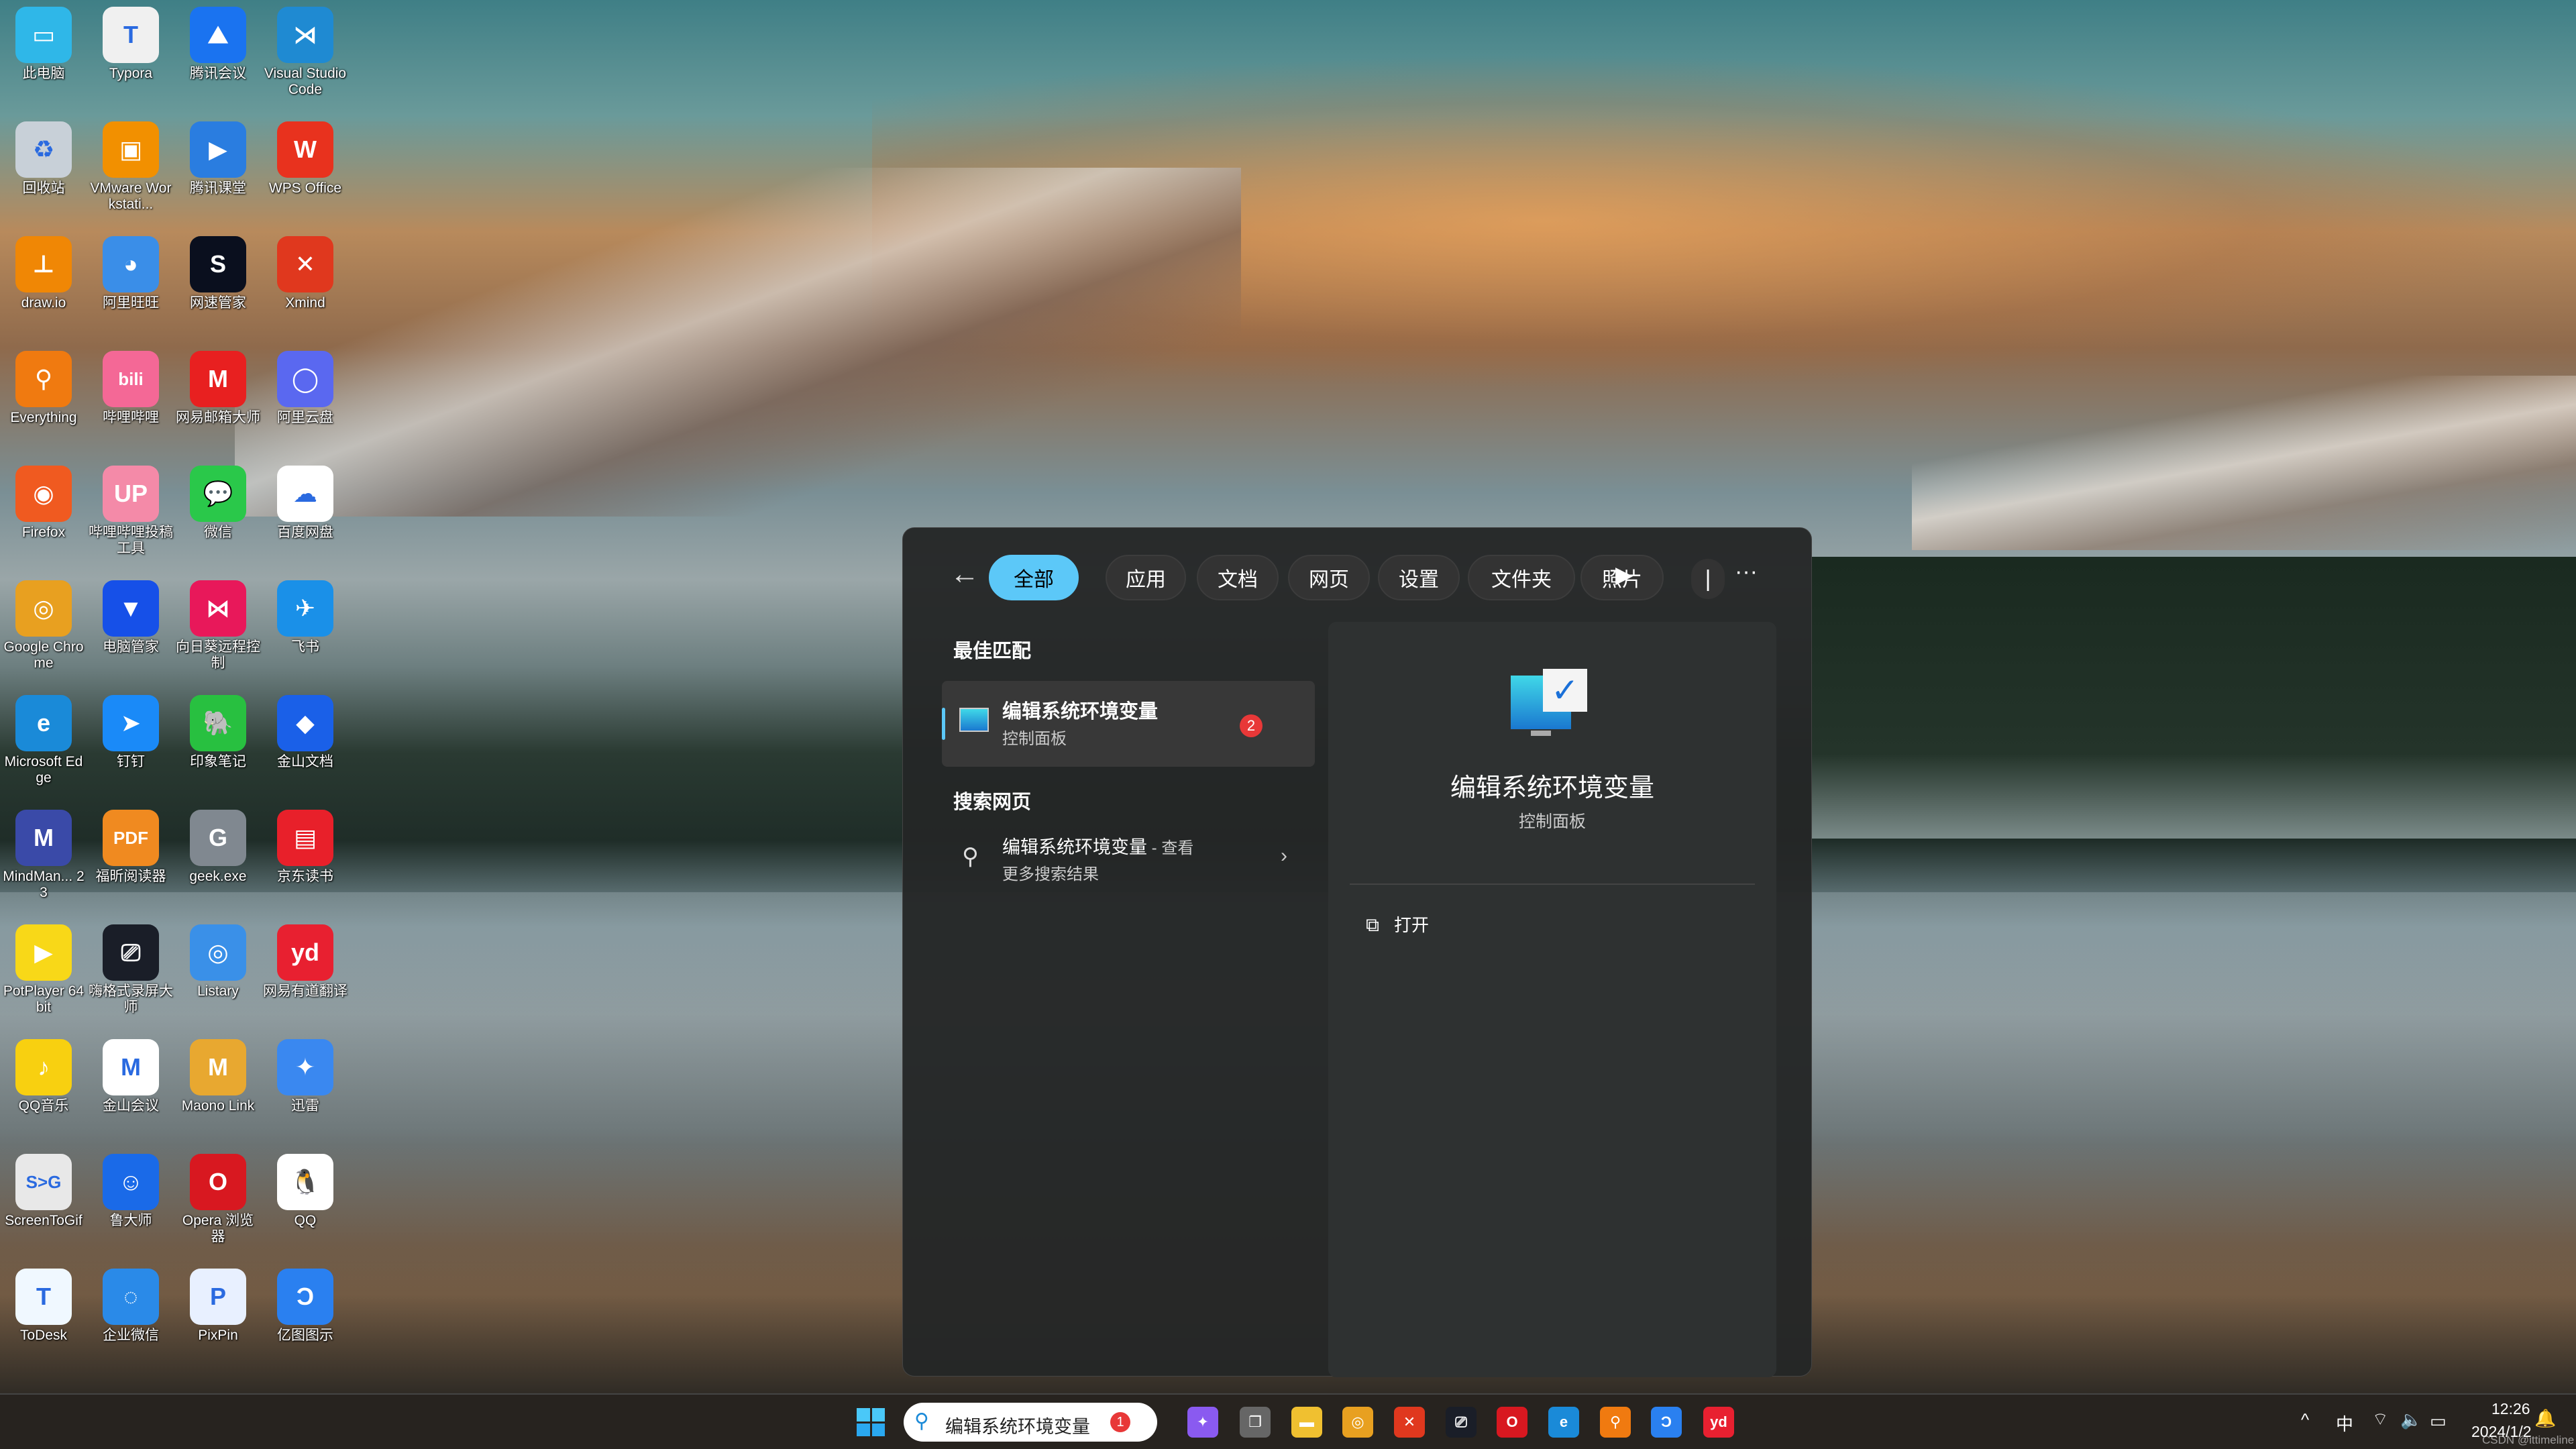  What do you see at coordinates (218, 1202) in the screenshot?
I see `desktop-icon: O Opera 浏览器` at bounding box center [218, 1202].